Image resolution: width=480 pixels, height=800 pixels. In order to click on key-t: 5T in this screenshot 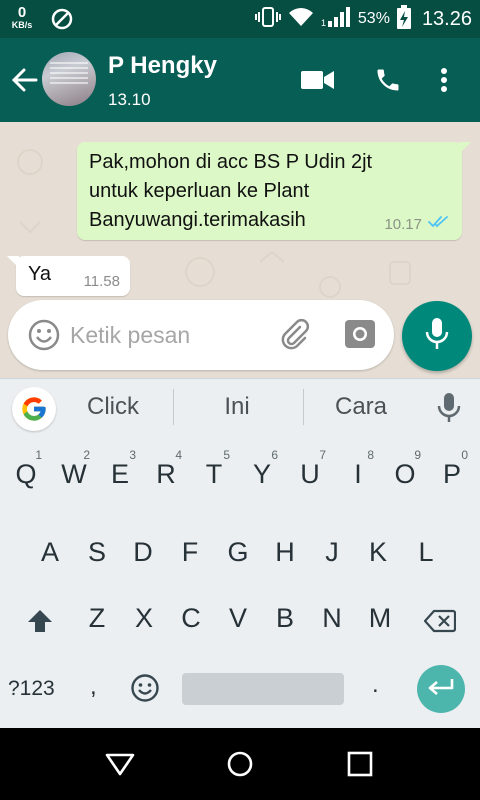, I will do `click(214, 475)`.